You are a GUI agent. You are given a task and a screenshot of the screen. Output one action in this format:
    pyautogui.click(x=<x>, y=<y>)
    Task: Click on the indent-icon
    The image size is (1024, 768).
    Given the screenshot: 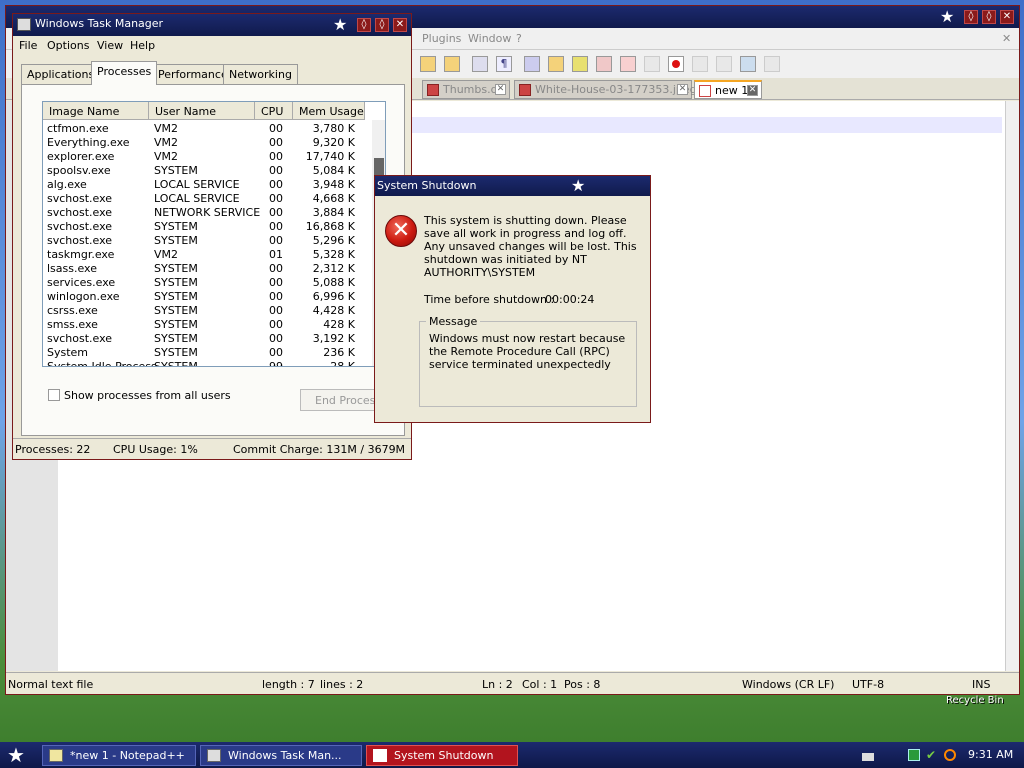 What is the action you would take?
    pyautogui.click(x=532, y=64)
    